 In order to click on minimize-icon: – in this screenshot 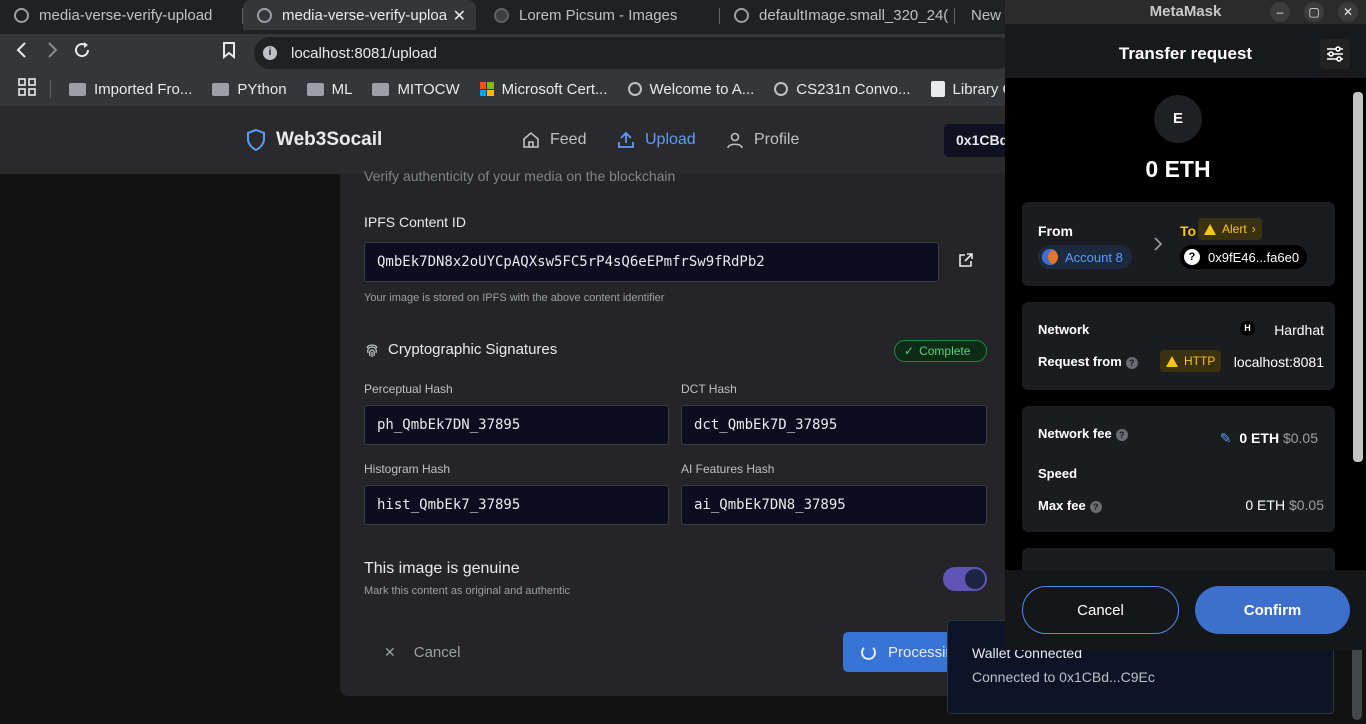, I will do `click(1280, 12)`.